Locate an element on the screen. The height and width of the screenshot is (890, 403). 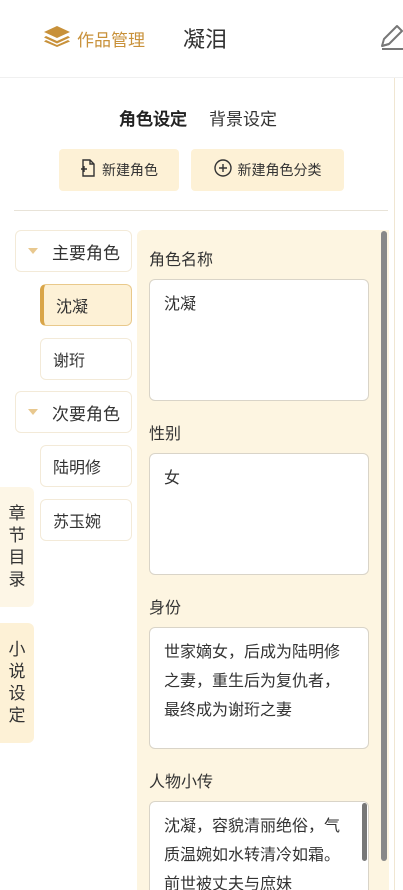
gender-field: 女 is located at coordinates (259, 514).